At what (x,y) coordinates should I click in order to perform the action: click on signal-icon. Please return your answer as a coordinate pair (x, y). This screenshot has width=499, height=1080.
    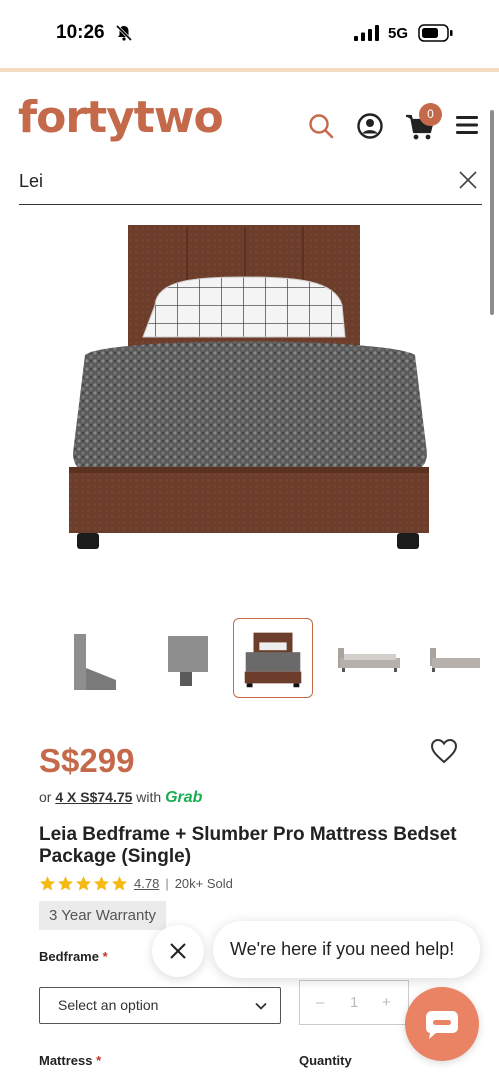
    Looking at the image, I should click on (366, 33).